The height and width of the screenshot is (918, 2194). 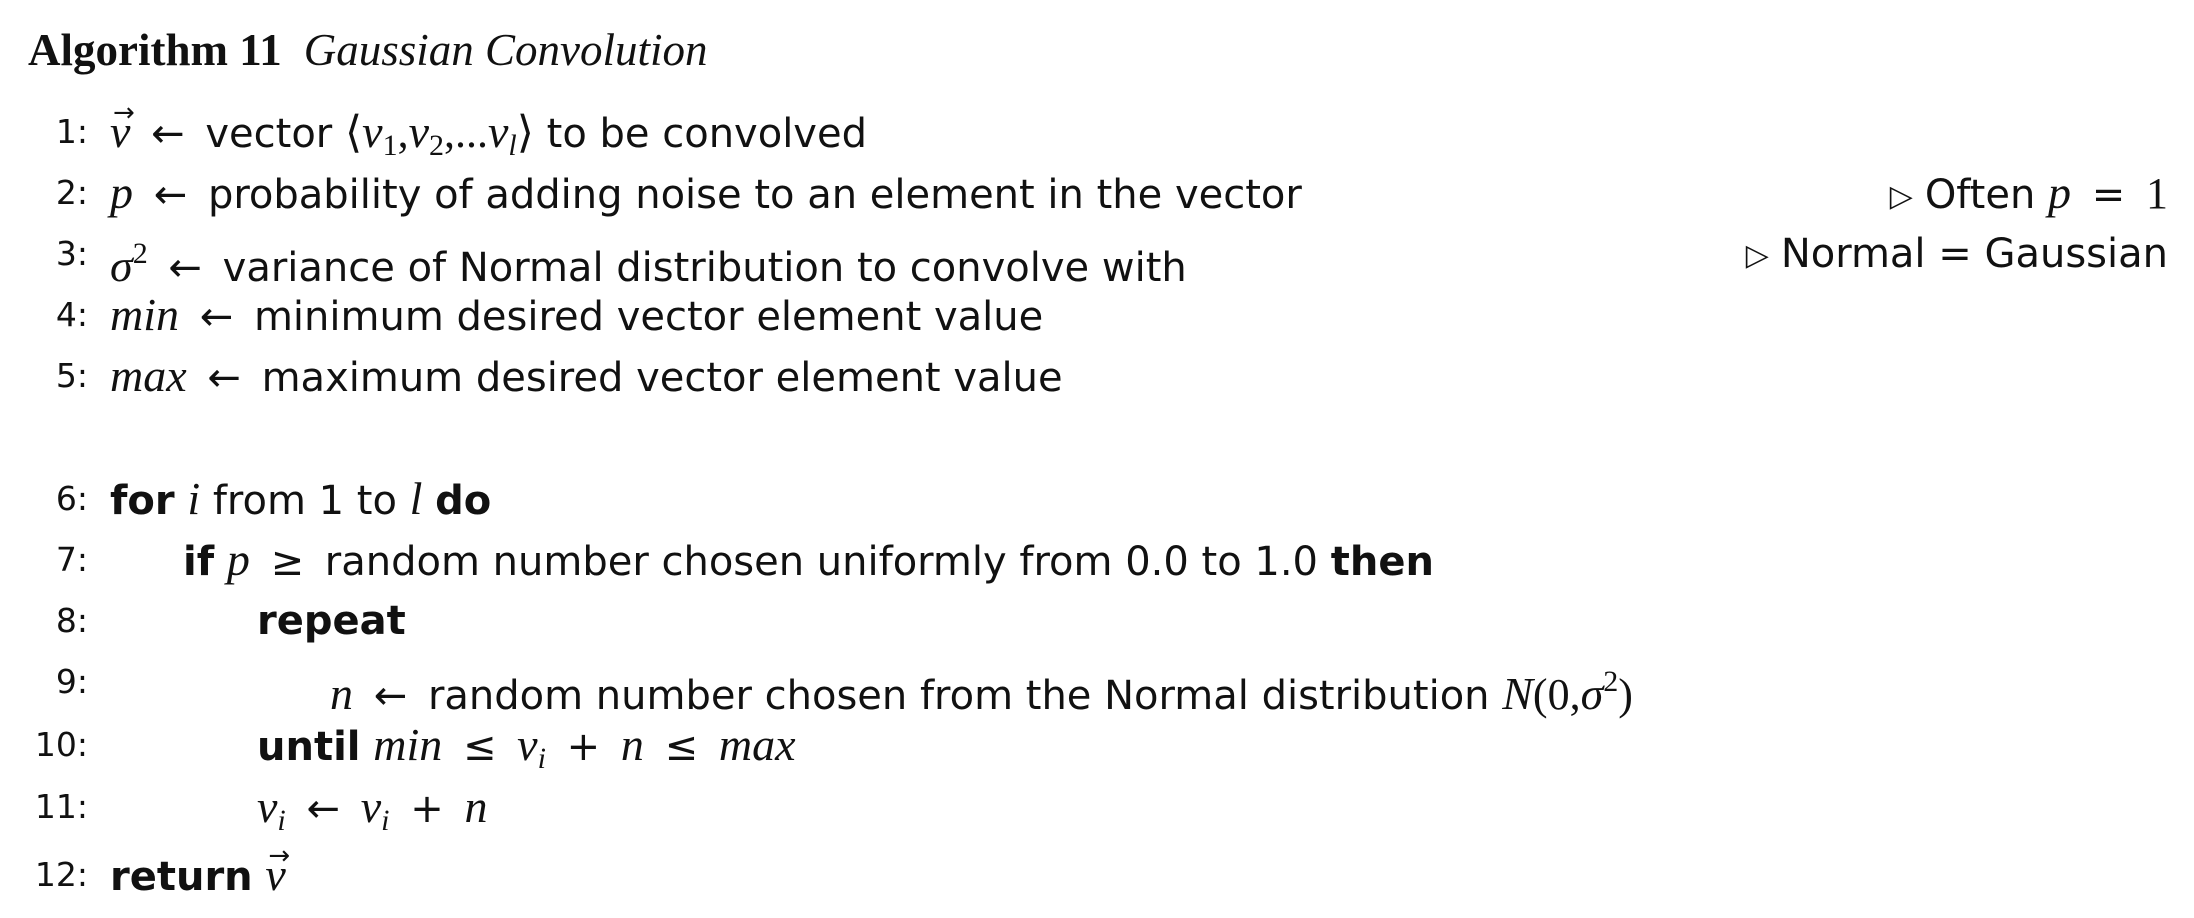 What do you see at coordinates (121, 265) in the screenshot?
I see `var-sigma: σ` at bounding box center [121, 265].